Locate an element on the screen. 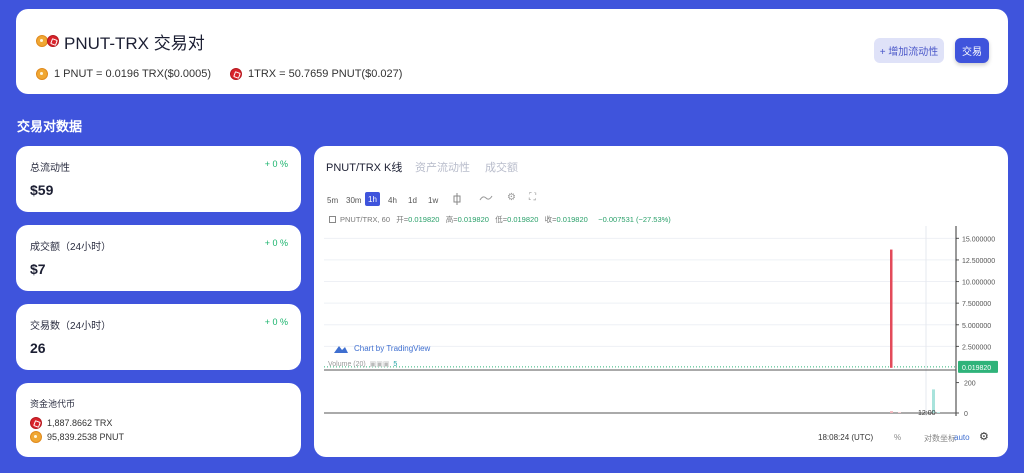 Image resolution: width=1024 pixels, height=473 pixels. volume-legend: Volume (20) ▣▣▣ 5 is located at coordinates (362, 364).